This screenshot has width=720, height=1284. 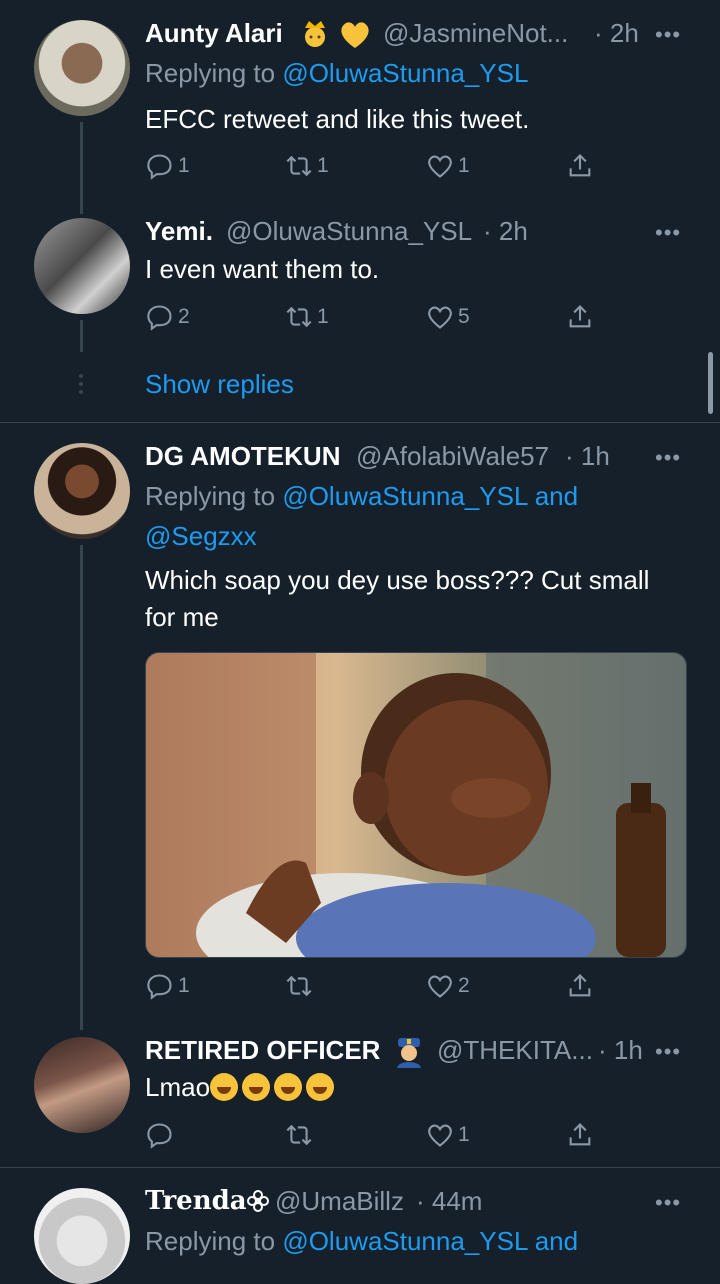 I want to click on handle: @UmaBillz, so click(x=339, y=1201).